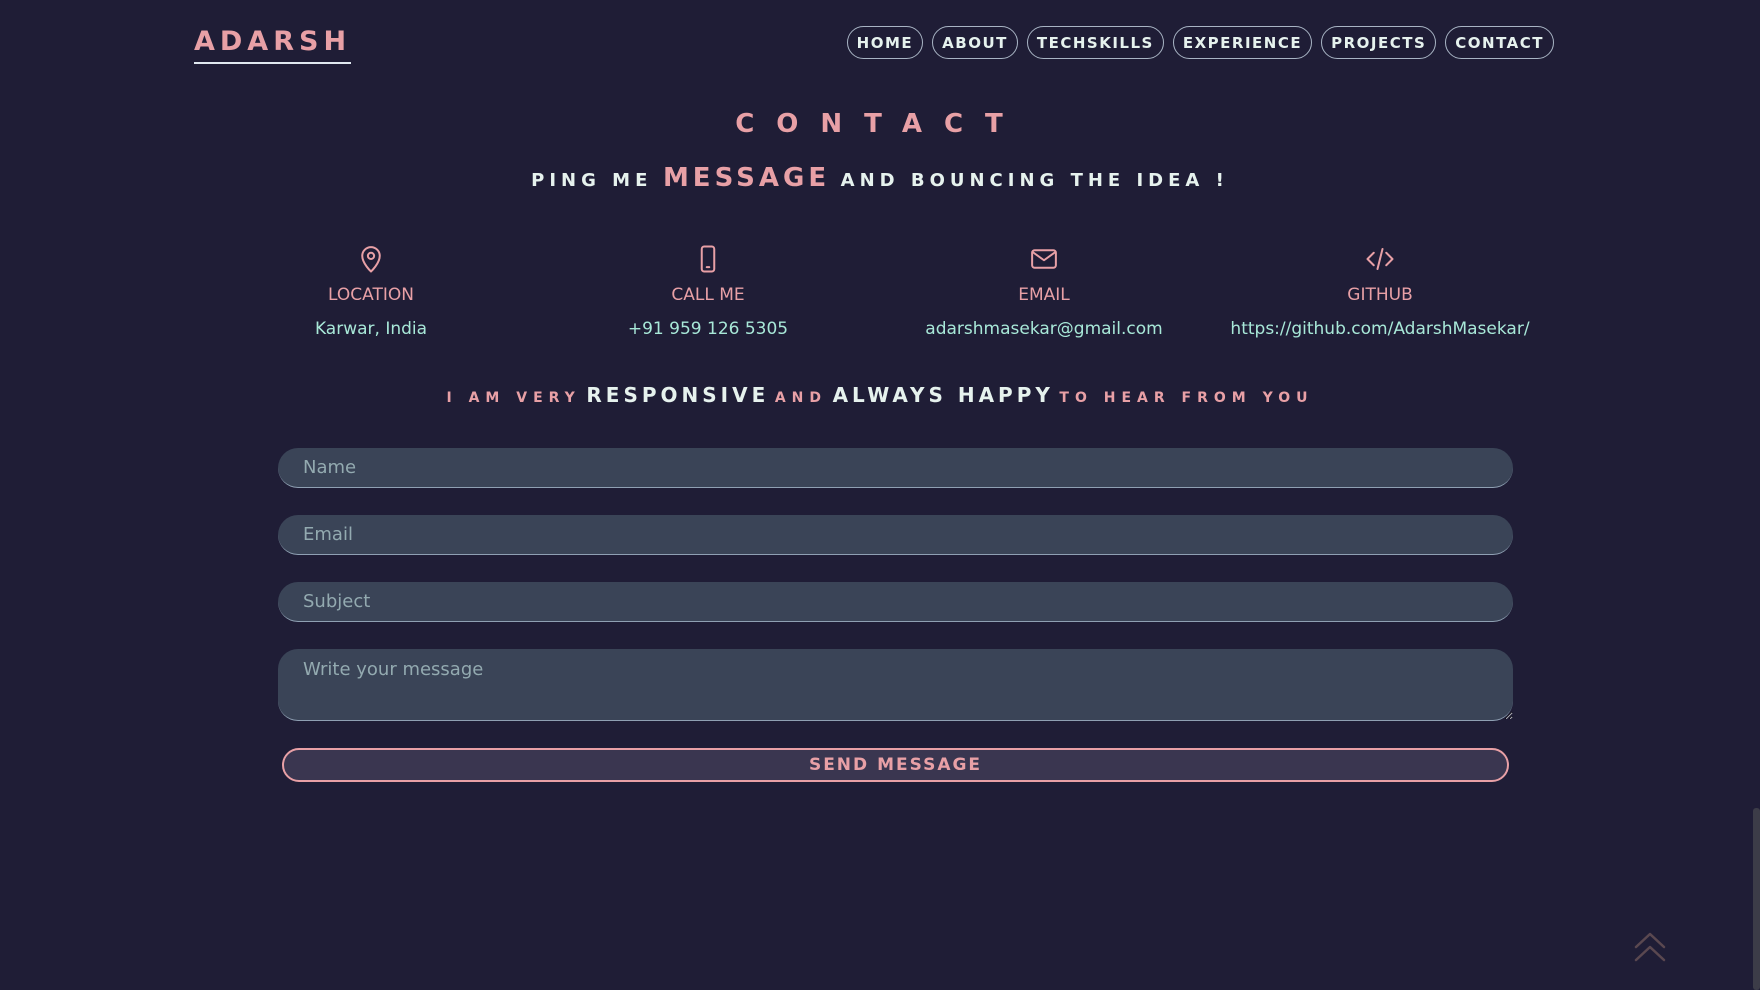  Describe the element at coordinates (1756, 899) in the screenshot. I see `scrollbar-thumb` at that location.